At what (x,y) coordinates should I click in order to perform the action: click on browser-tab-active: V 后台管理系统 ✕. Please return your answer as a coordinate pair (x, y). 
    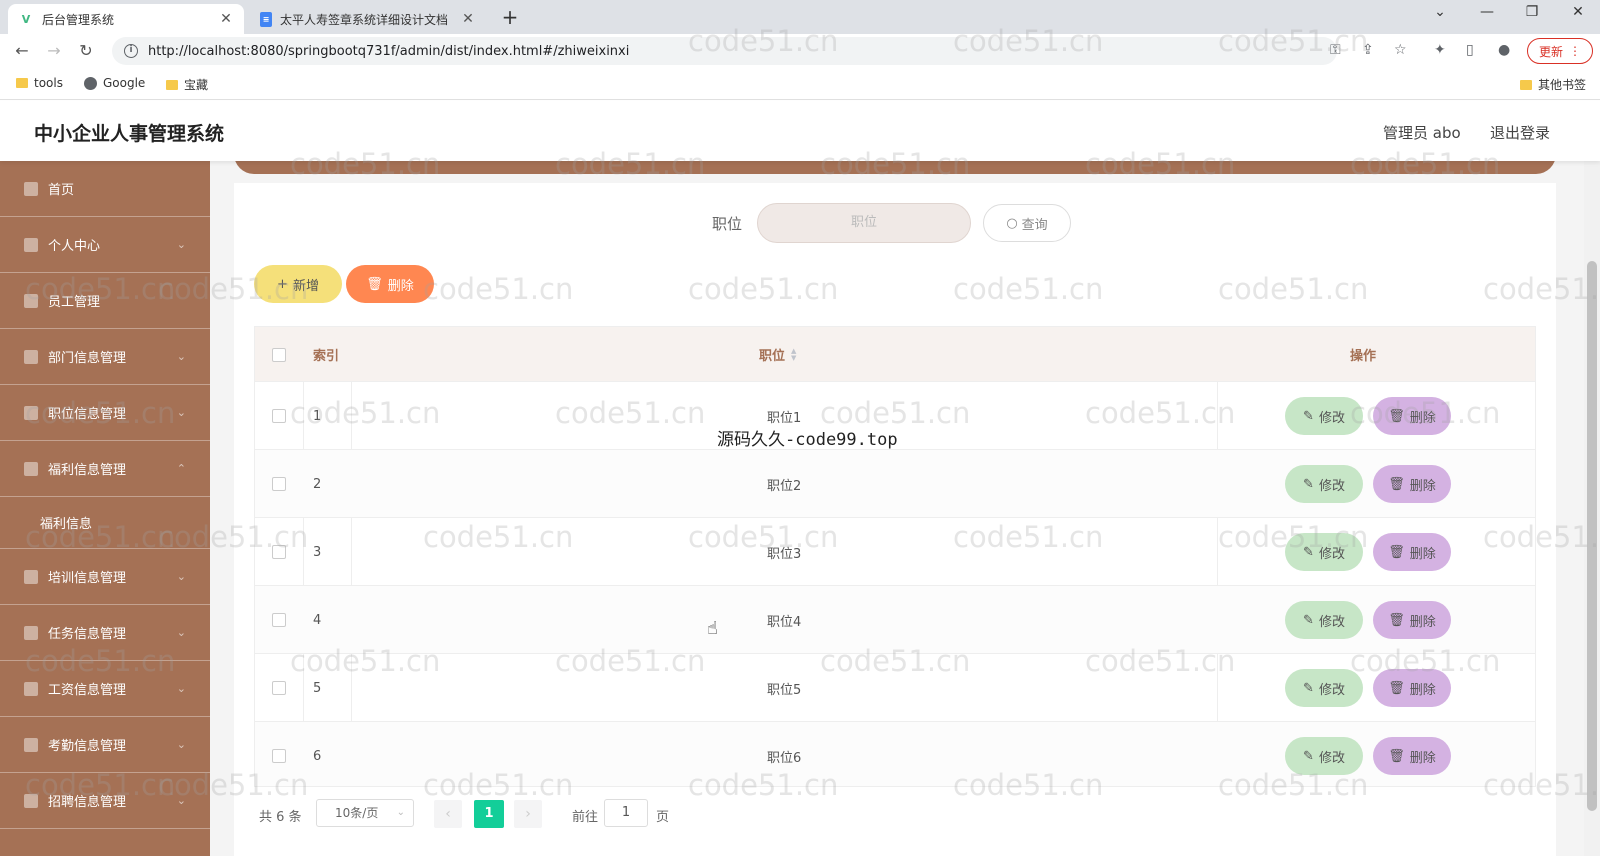
    Looking at the image, I should click on (126, 19).